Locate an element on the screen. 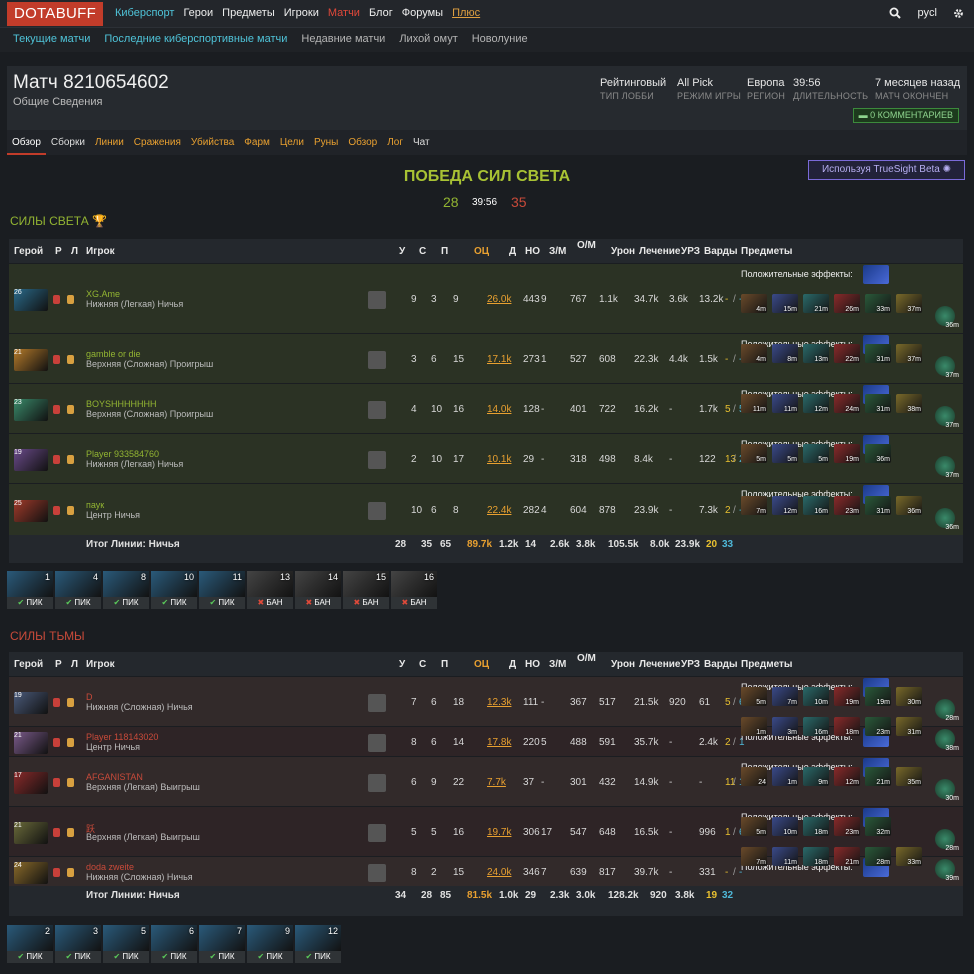  subnav-pro-matches: Последние киберспортивные матчи is located at coordinates (195, 39).